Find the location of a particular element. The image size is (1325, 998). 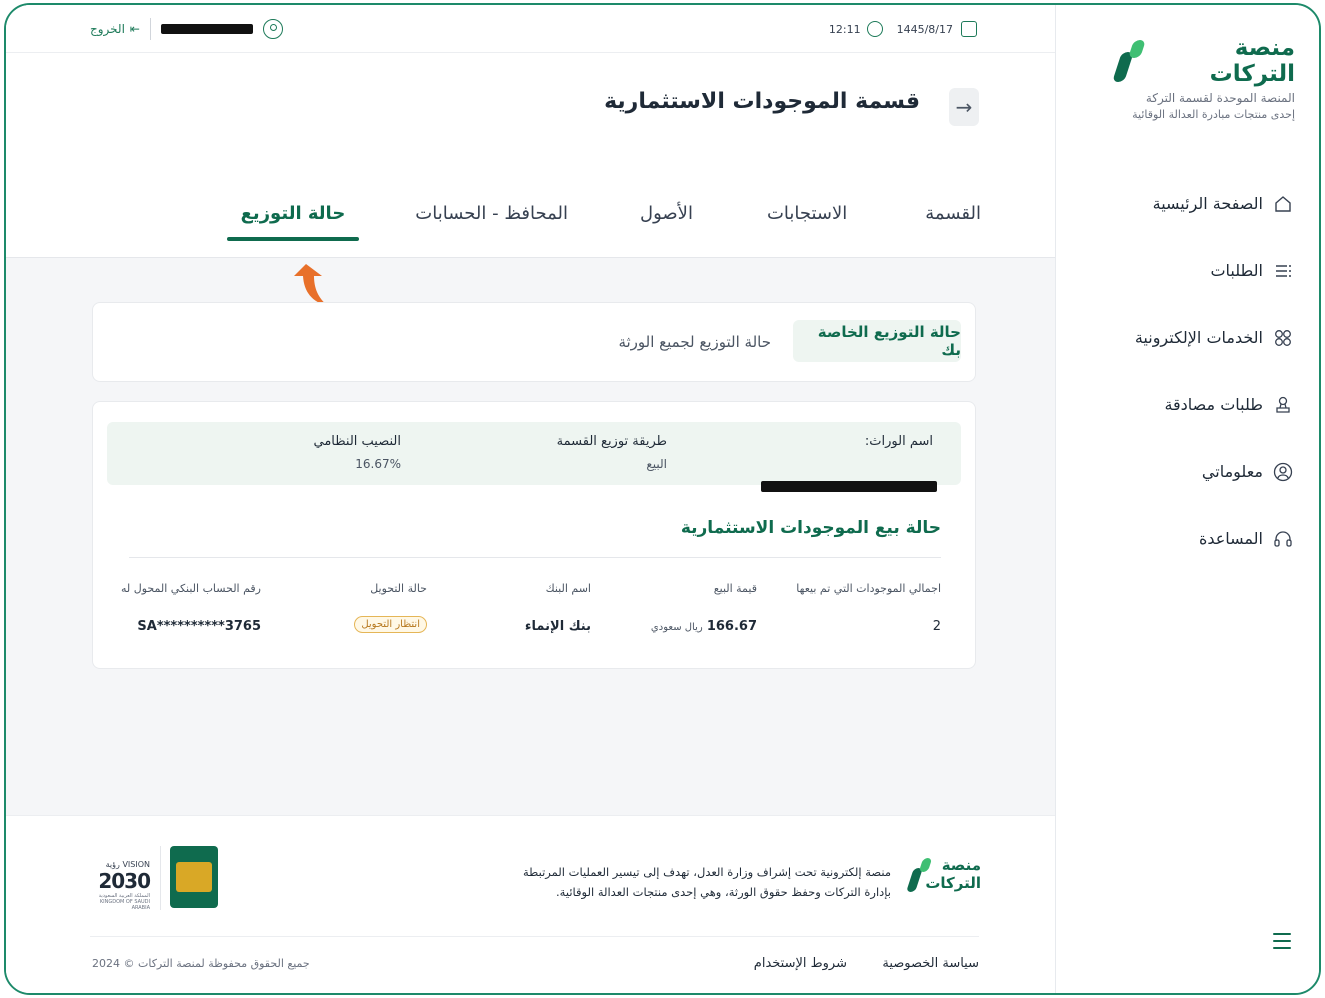

stamp-icon is located at coordinates (1283, 405).